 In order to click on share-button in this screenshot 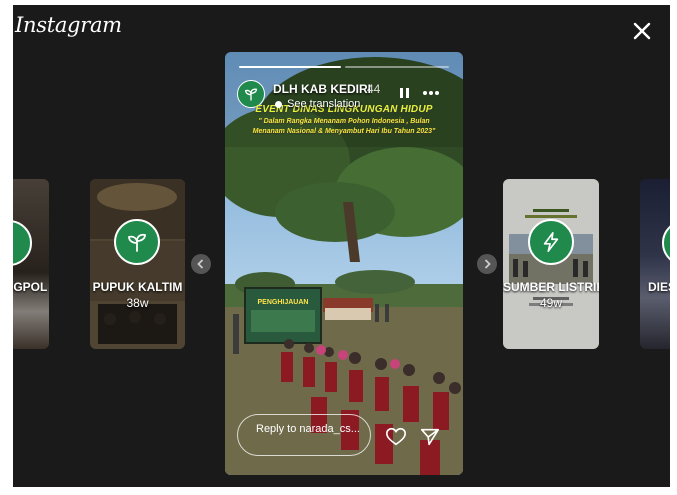, I will do `click(430, 437)`.